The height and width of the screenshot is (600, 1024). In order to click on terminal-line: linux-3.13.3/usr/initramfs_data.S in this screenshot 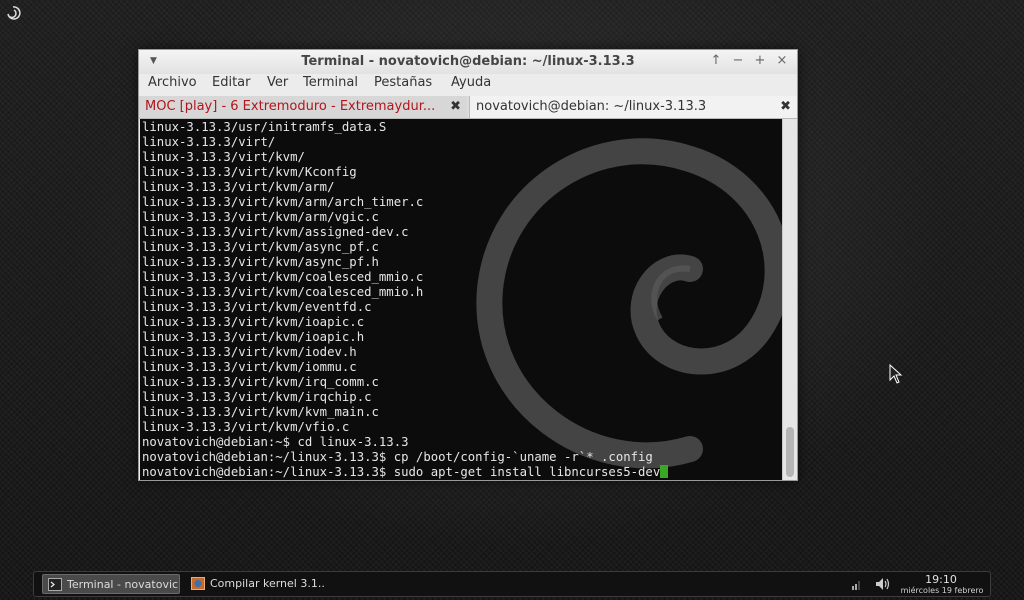, I will do `click(264, 127)`.